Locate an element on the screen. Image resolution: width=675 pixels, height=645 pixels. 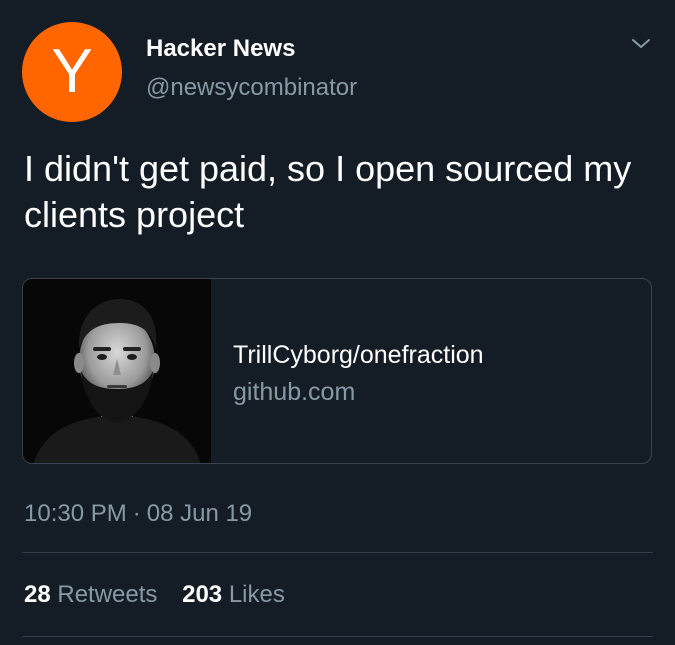
card-domain: github.com is located at coordinates (294, 392).